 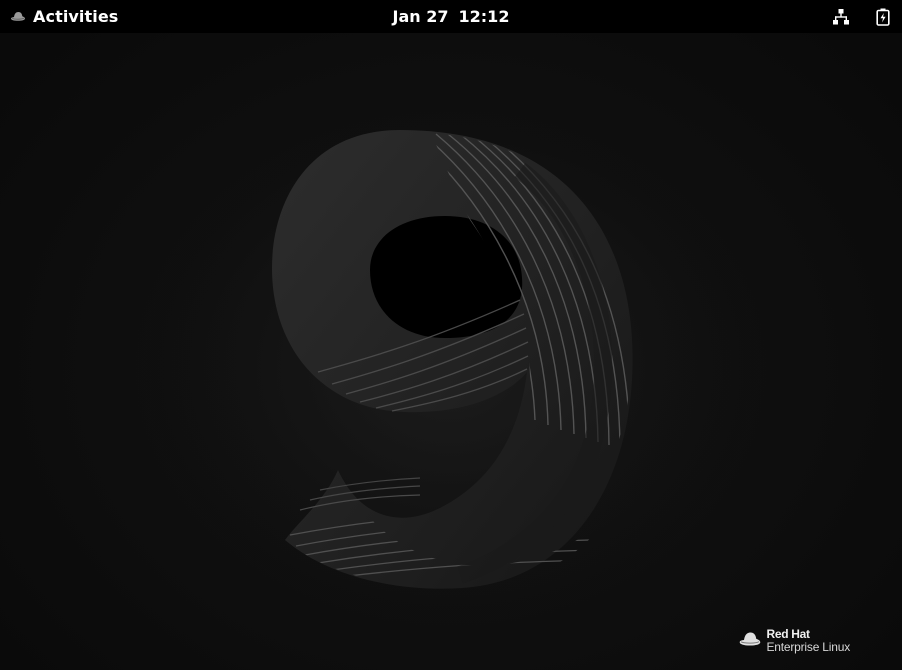 What do you see at coordinates (808, 647) in the screenshot?
I see `brand-product: Enterprise Linux` at bounding box center [808, 647].